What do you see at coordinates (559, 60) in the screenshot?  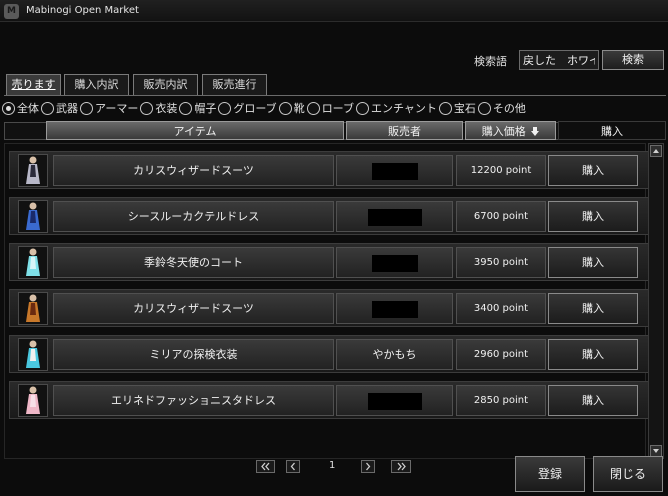 I see `search-input` at bounding box center [559, 60].